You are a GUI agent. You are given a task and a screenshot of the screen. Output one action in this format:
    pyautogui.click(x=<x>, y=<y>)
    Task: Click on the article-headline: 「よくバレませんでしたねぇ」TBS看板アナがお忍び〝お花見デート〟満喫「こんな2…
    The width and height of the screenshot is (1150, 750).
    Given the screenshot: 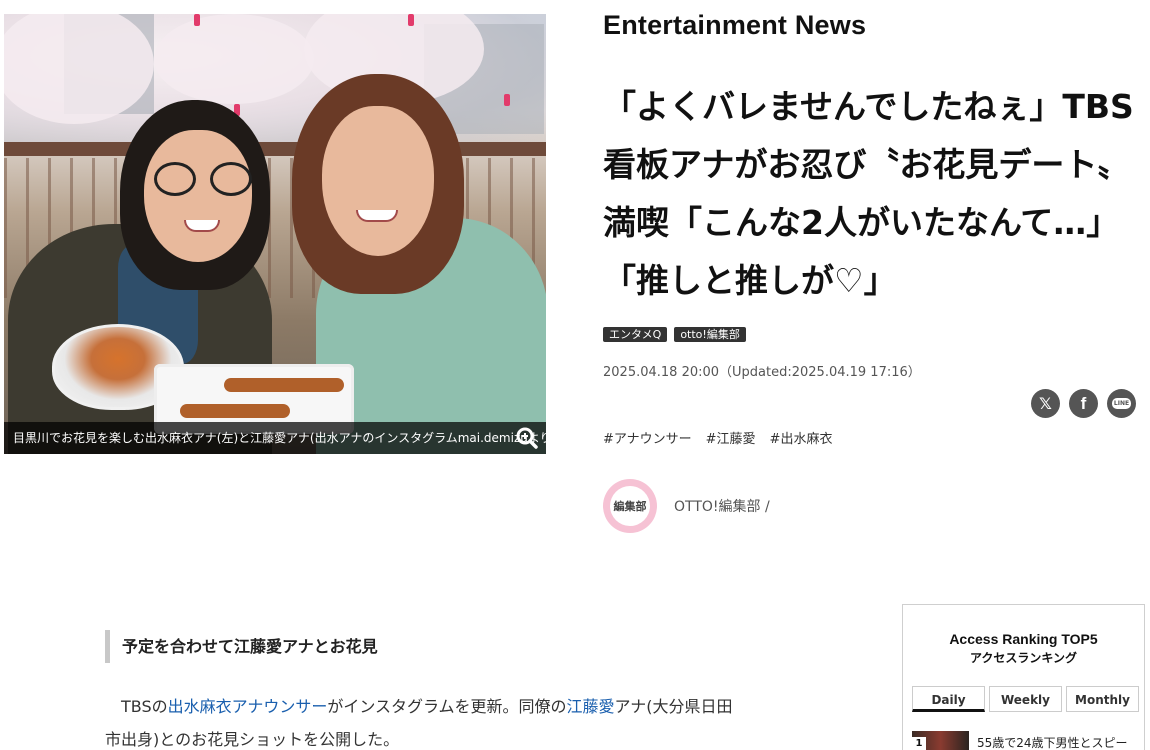 What is the action you would take?
    pyautogui.click(x=868, y=193)
    